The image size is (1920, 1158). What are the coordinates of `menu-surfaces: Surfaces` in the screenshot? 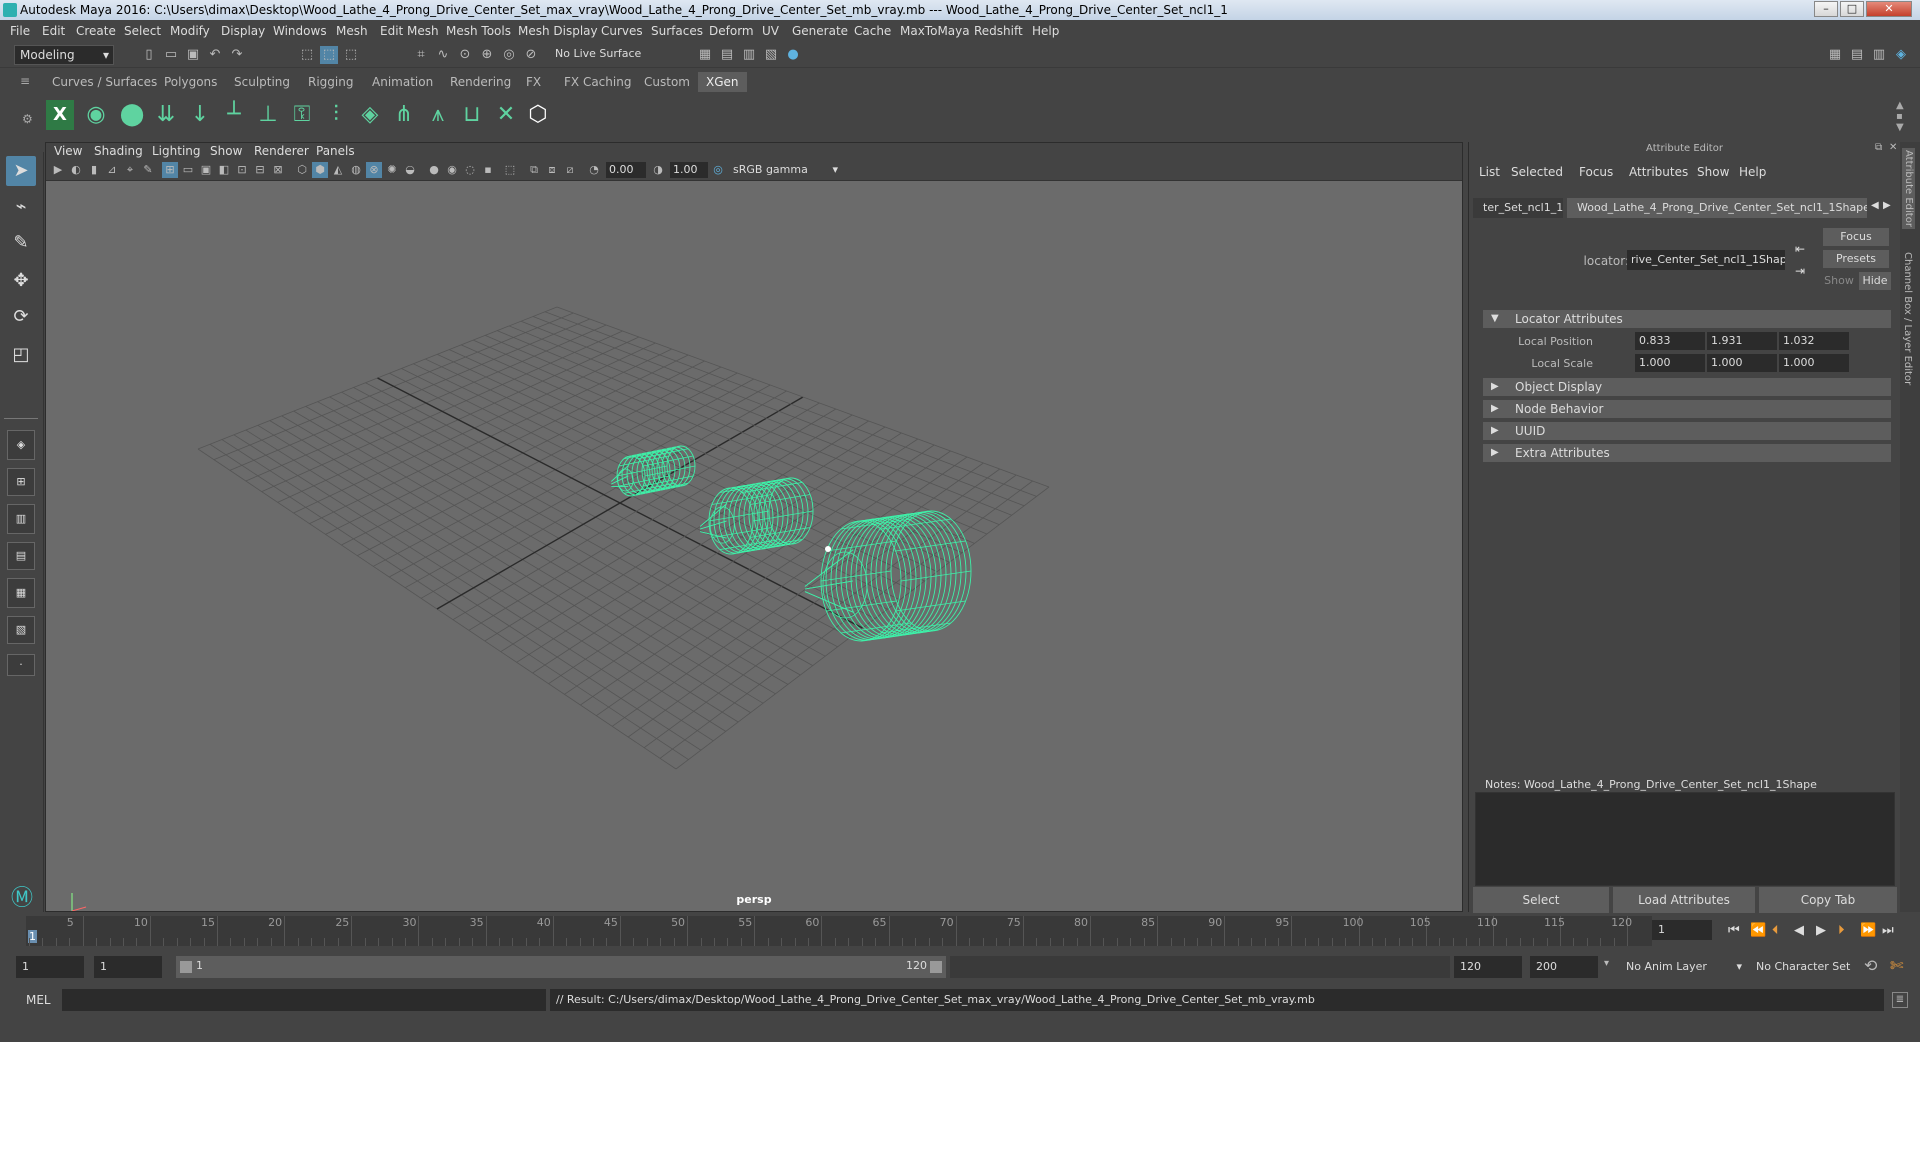 It's located at (677, 31).